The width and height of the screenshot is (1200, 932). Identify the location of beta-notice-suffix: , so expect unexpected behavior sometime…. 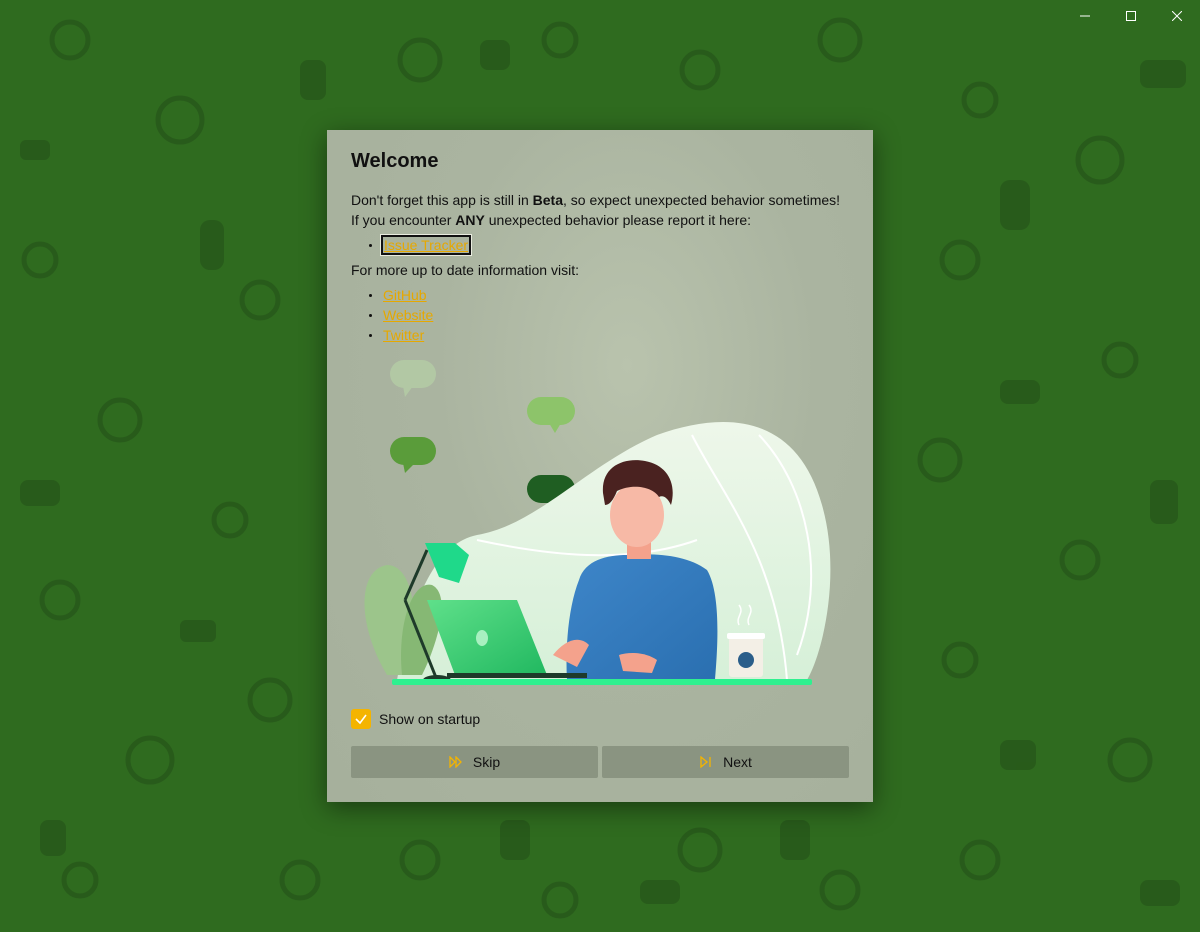
(702, 200).